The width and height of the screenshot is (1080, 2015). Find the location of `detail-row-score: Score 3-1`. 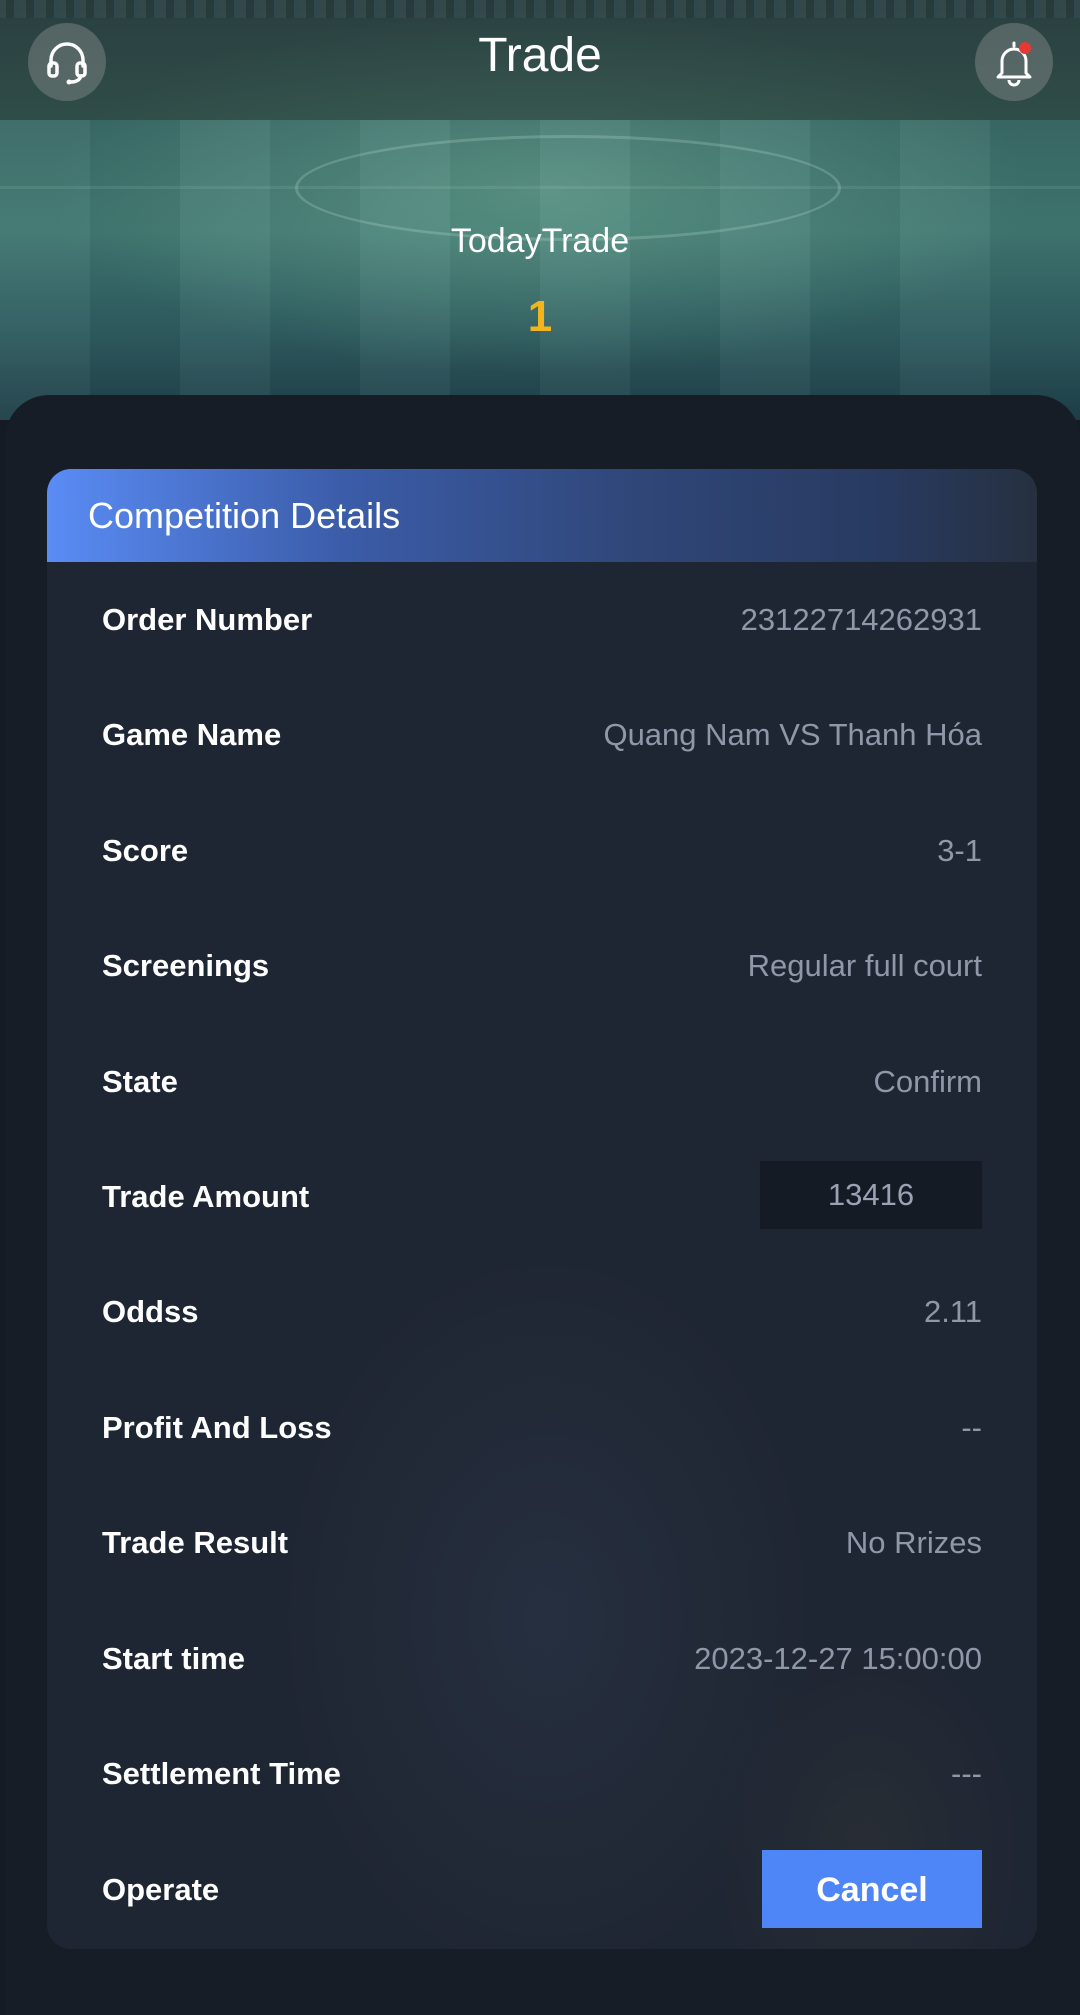

detail-row-score: Score 3-1 is located at coordinates (542, 851).